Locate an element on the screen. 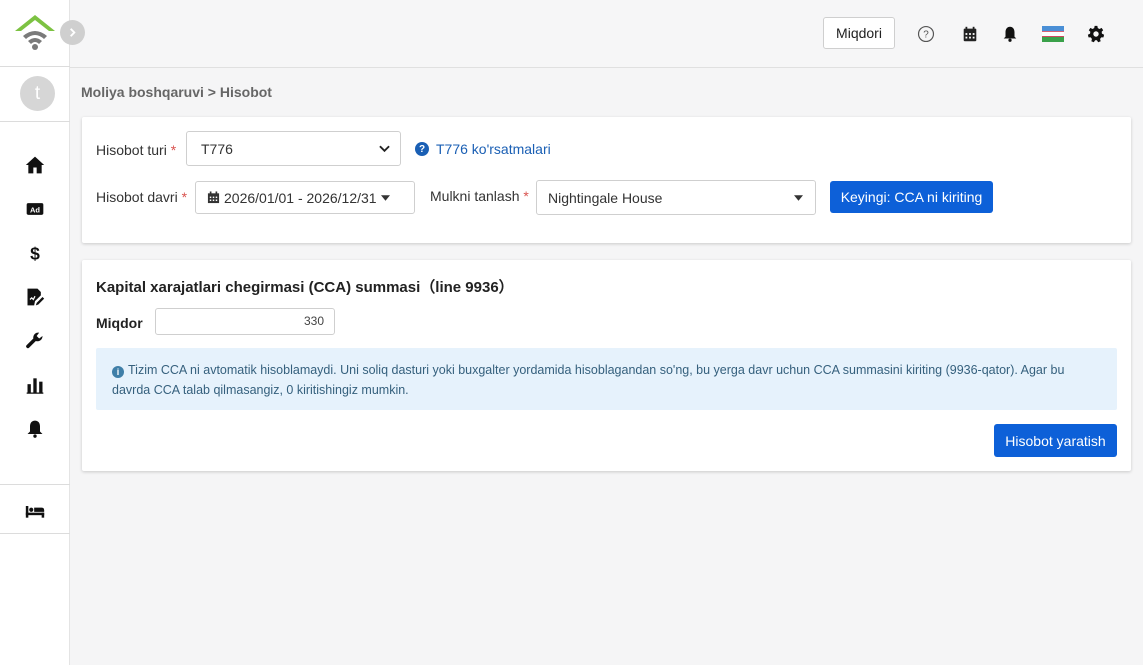  report-type-label-text: Hisobot turi is located at coordinates (131, 150).